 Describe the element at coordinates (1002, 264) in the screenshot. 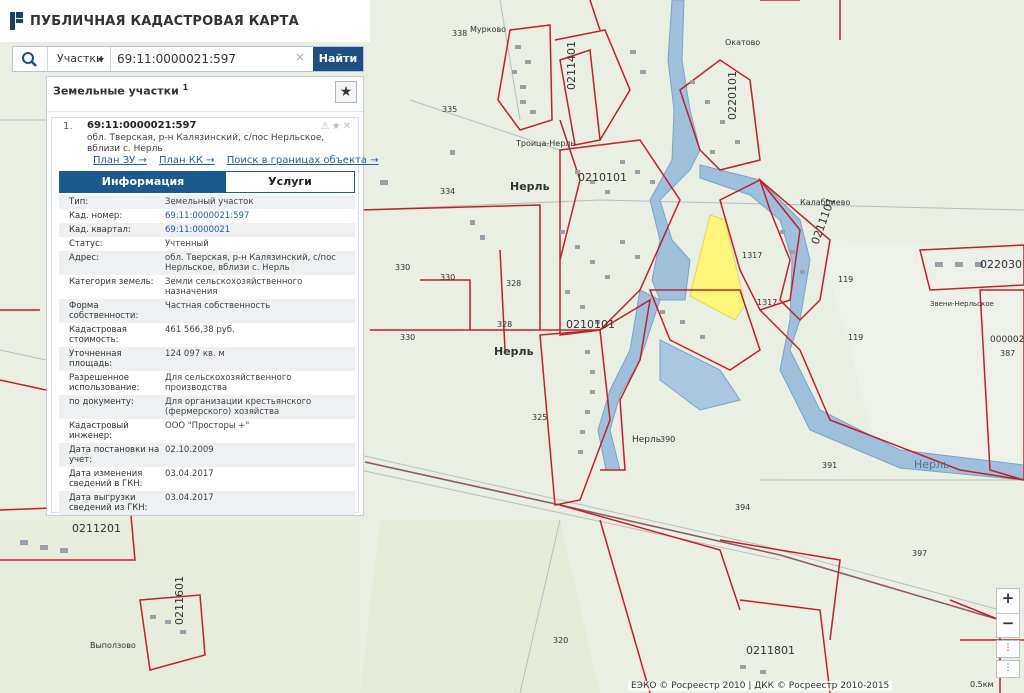

I see `map-label: 0220301` at that location.